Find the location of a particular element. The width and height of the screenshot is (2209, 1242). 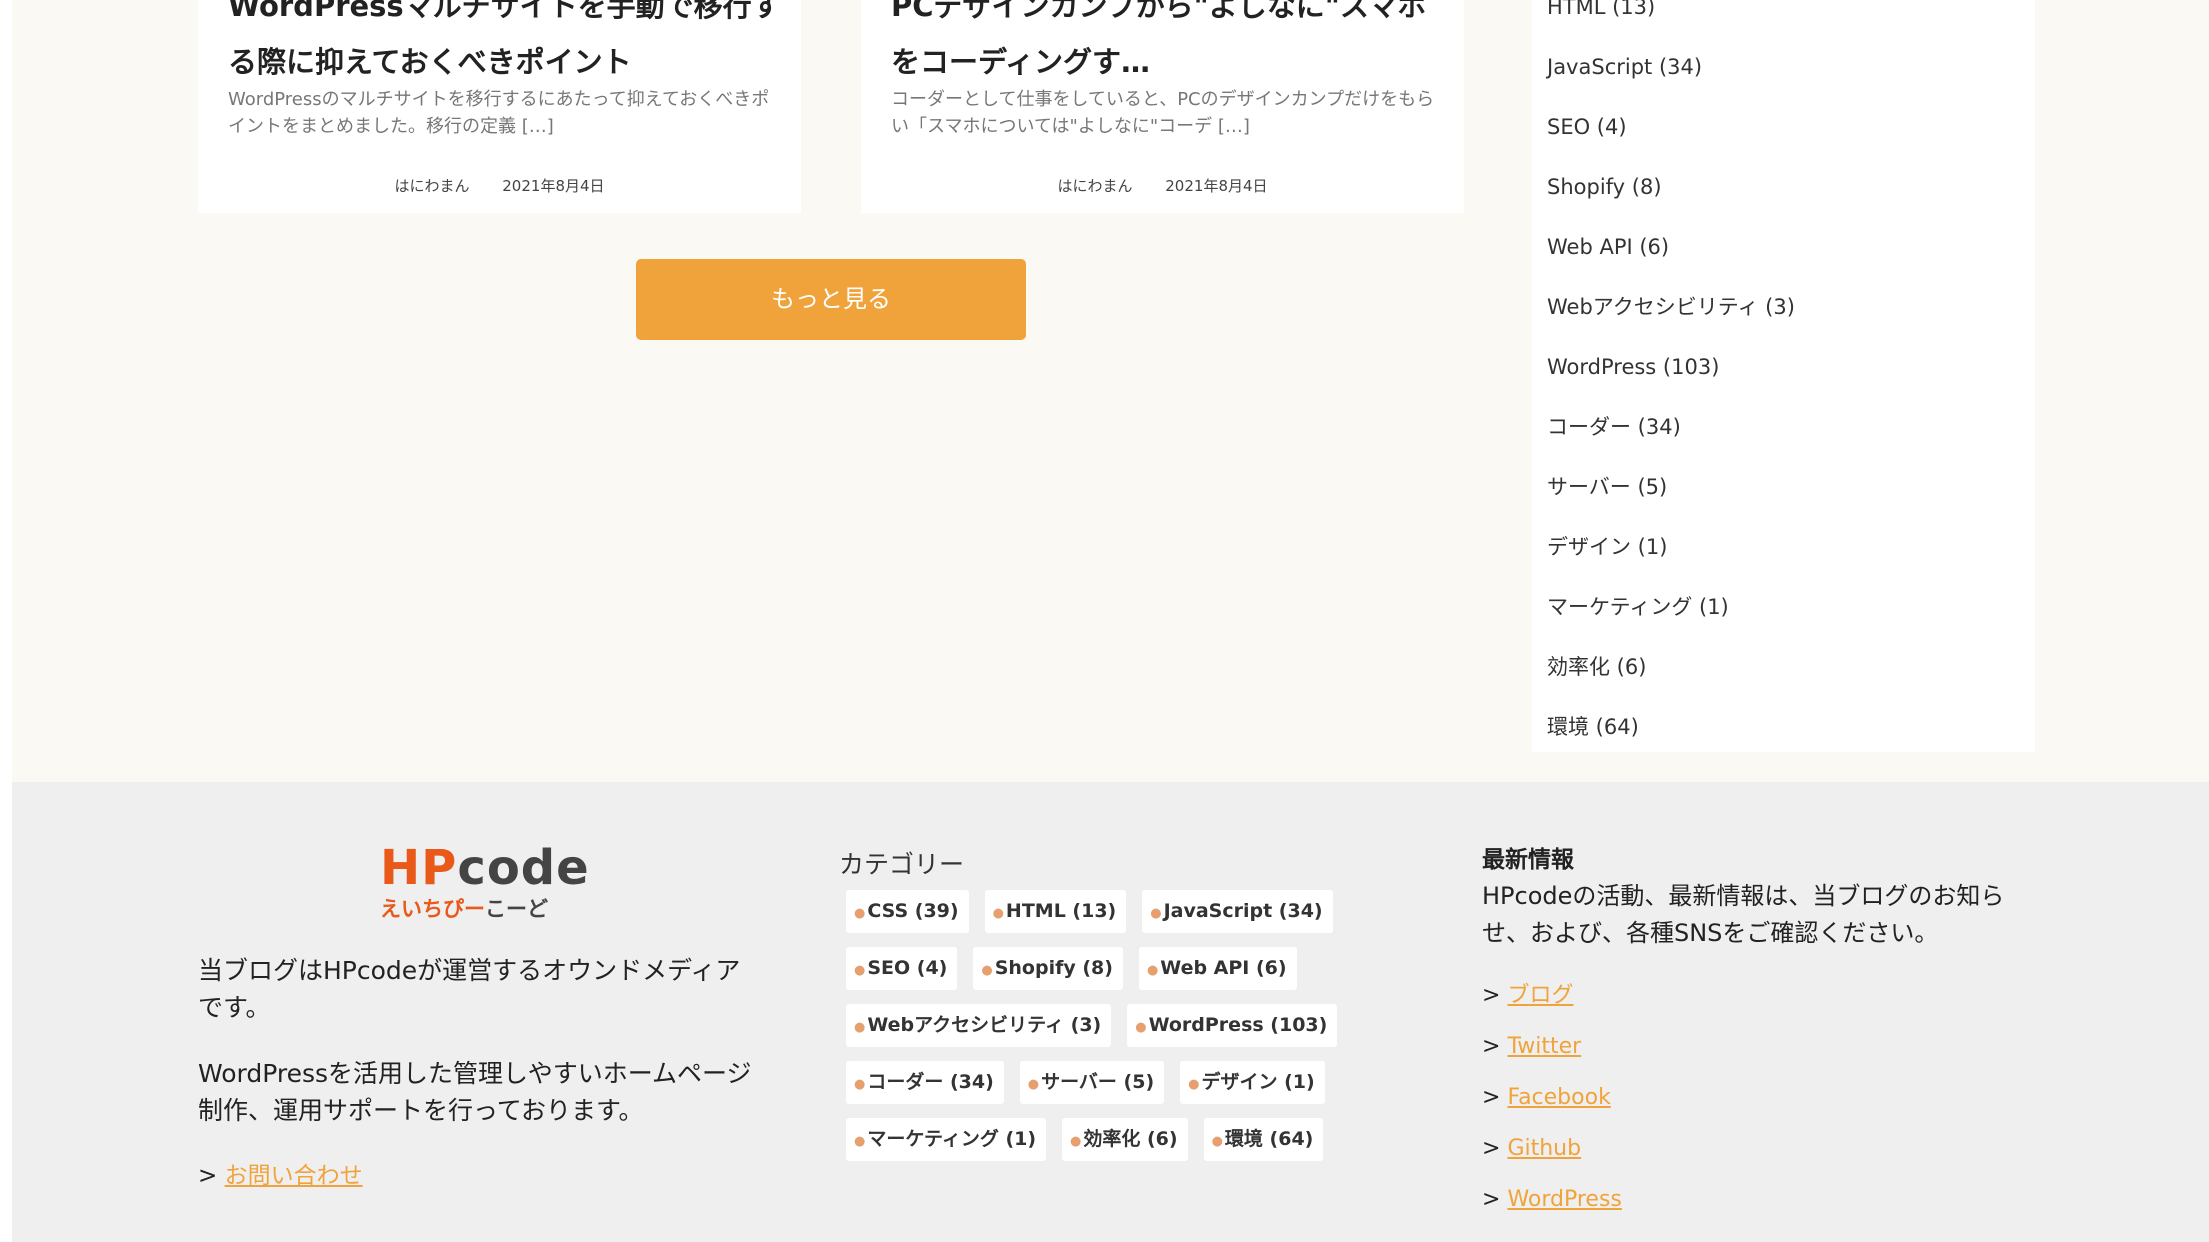

sidebar-category-link: 効率化 (6) is located at coordinates (1596, 667).